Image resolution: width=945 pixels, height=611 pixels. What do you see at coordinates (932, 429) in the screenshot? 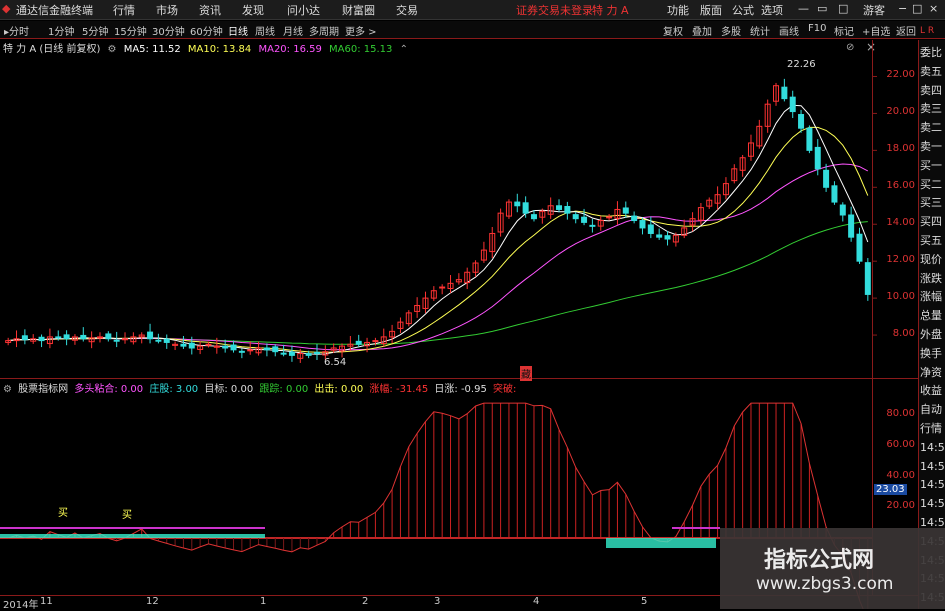
I see `panel-item: 行情` at bounding box center [932, 429].